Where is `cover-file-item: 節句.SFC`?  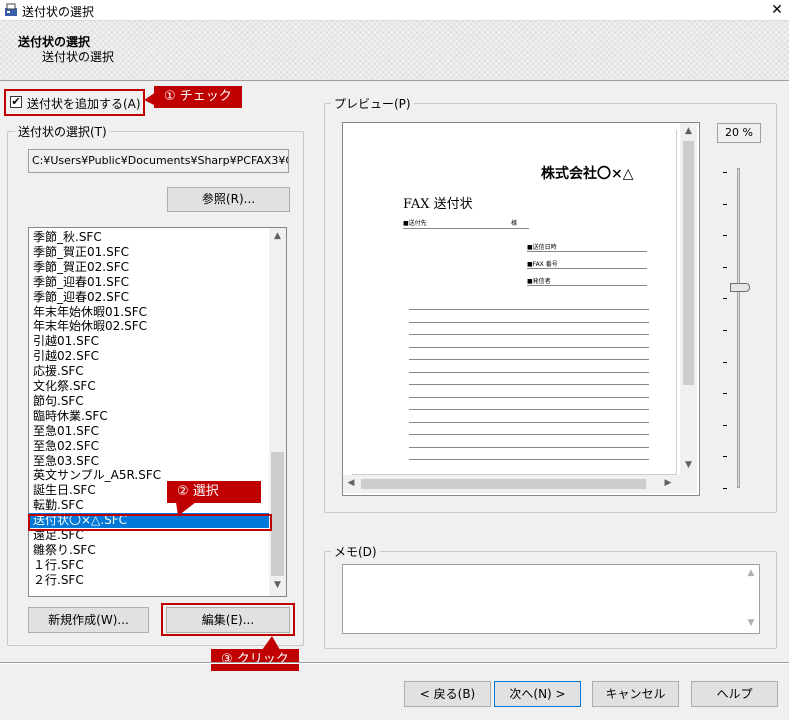
cover-file-item: 節句.SFC is located at coordinates (58, 401).